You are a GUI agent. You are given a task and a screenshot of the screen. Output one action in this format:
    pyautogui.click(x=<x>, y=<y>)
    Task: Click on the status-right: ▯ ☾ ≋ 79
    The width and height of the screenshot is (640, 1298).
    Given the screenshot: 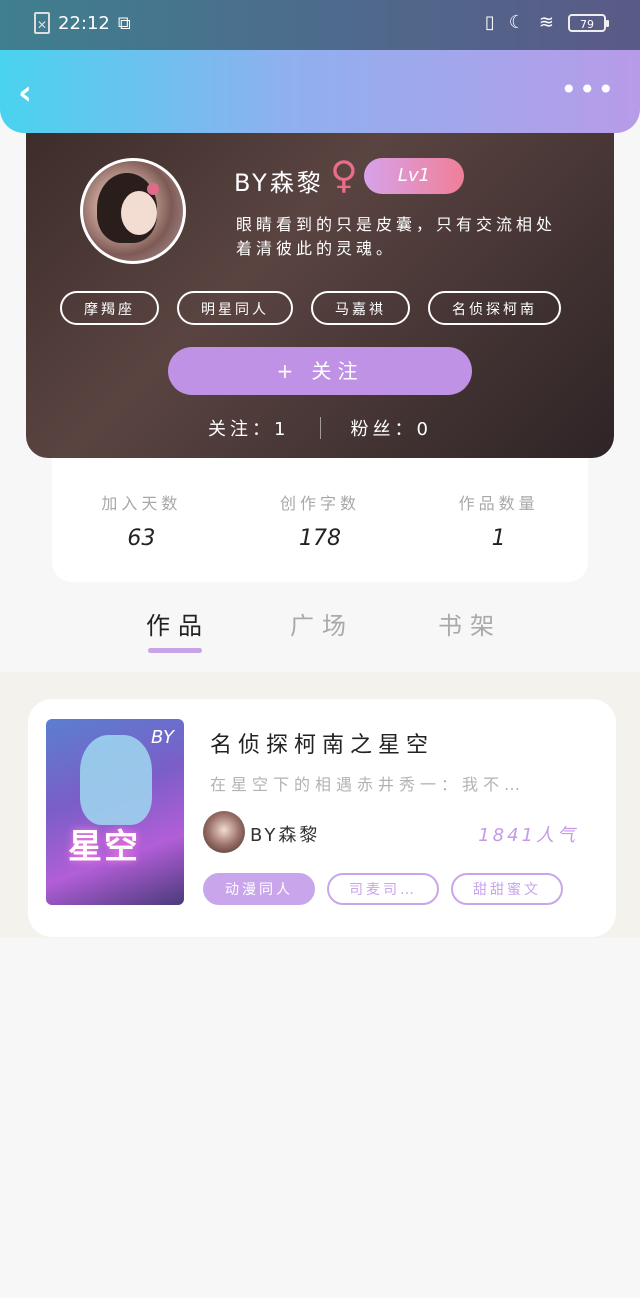 What is the action you would take?
    pyautogui.click(x=546, y=22)
    